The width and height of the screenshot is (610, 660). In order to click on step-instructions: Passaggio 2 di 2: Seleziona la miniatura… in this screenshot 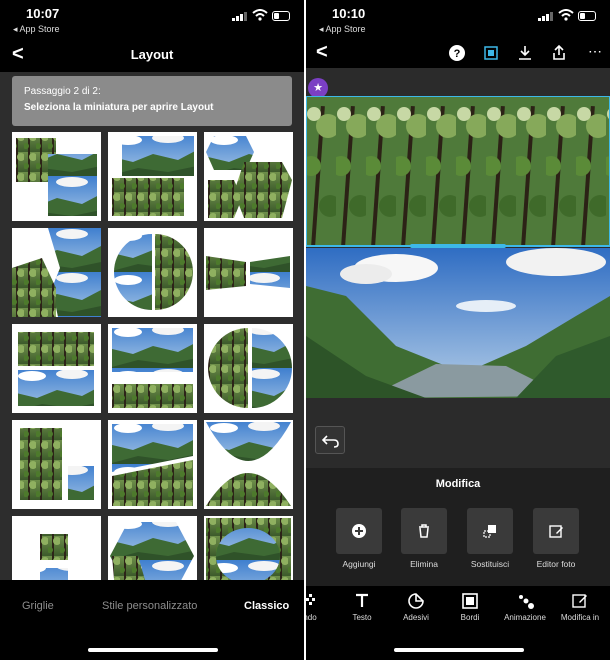, I will do `click(152, 101)`.